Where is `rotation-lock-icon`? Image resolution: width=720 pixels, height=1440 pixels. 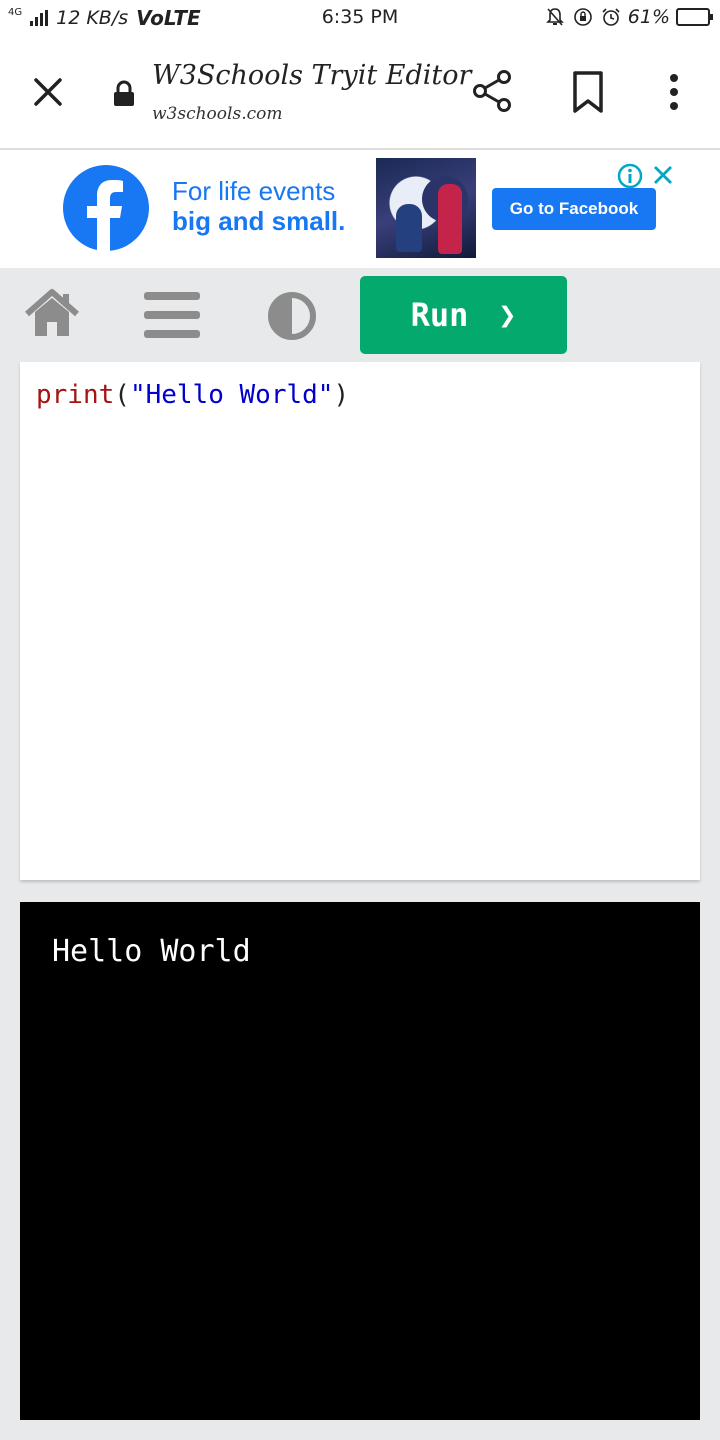 rotation-lock-icon is located at coordinates (583, 17).